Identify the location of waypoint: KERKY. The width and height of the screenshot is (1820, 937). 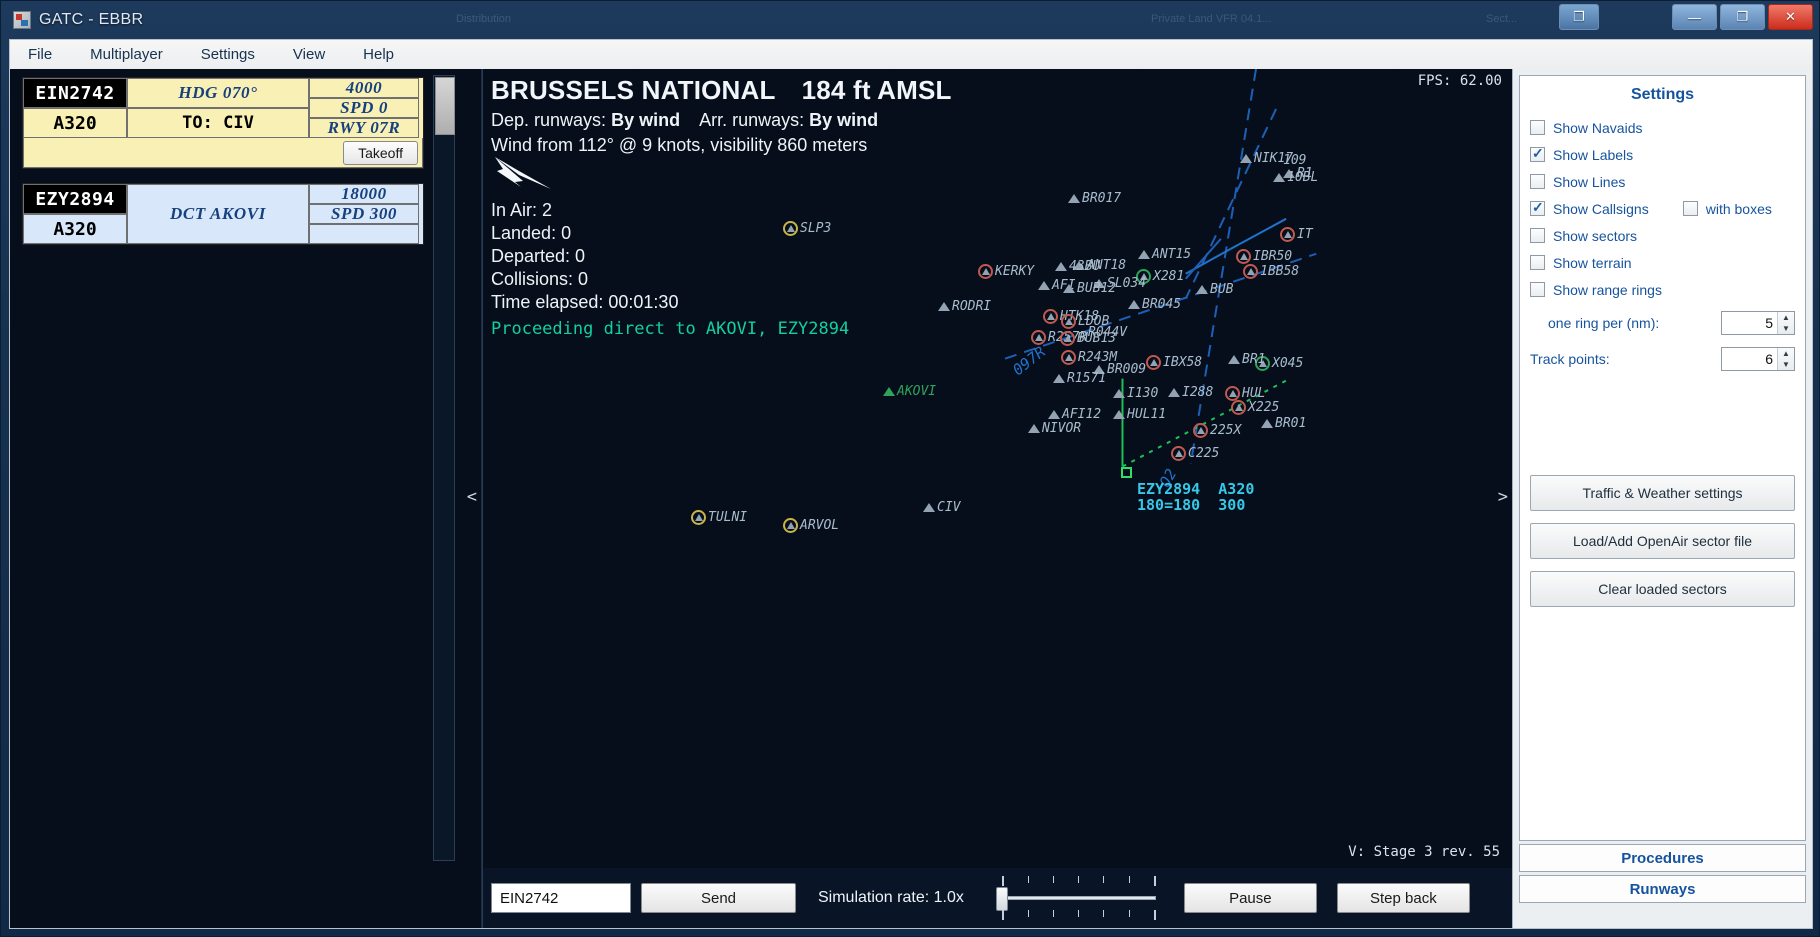
(1006, 271).